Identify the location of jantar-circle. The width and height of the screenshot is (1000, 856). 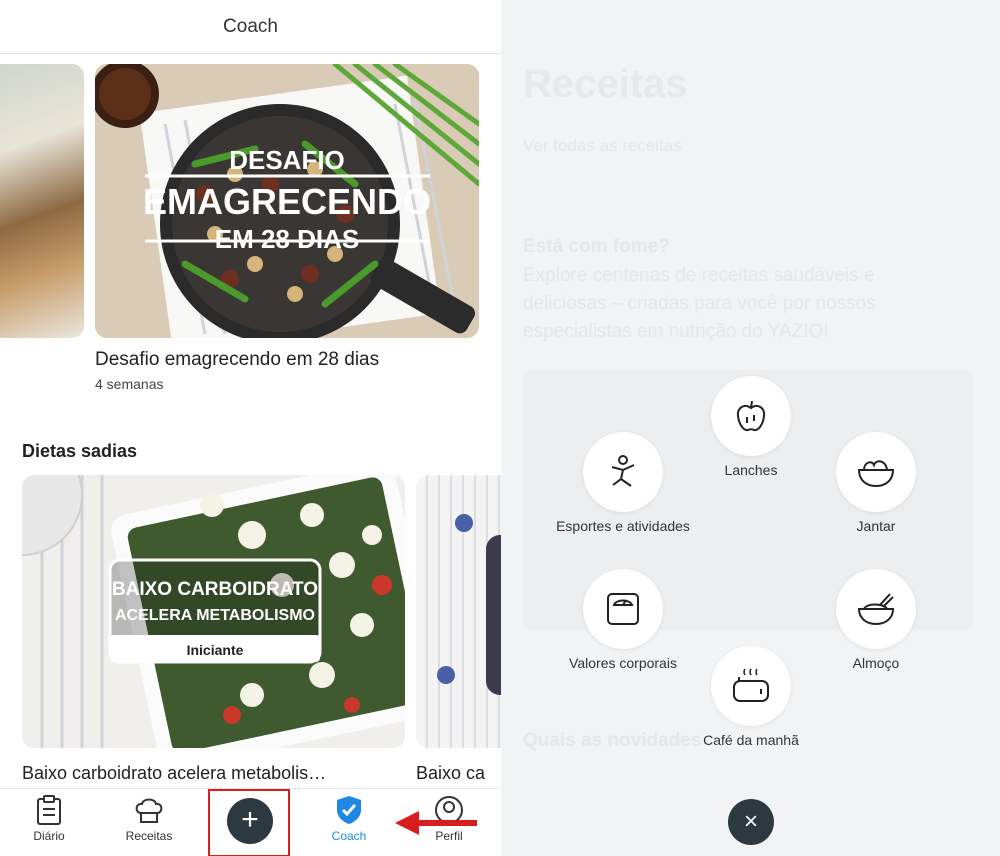
(876, 472).